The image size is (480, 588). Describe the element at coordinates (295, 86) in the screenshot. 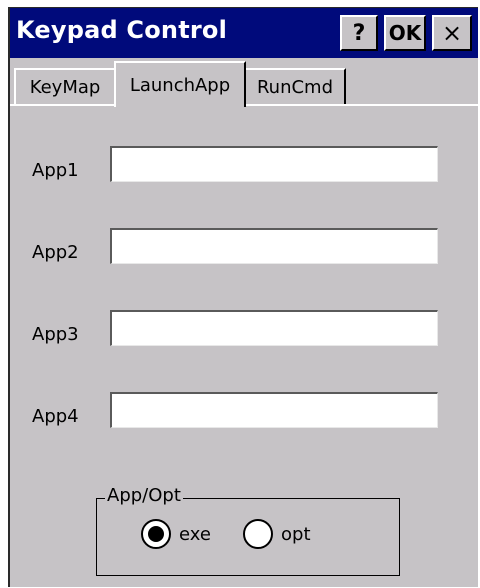

I see `tab-runcmd: RunCmd` at that location.